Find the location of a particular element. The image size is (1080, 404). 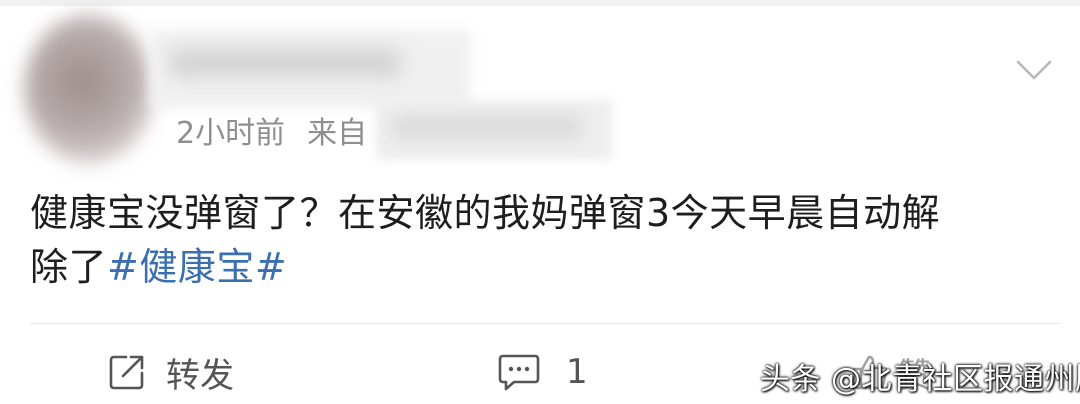

repost-label: 转发 is located at coordinates (200, 375).